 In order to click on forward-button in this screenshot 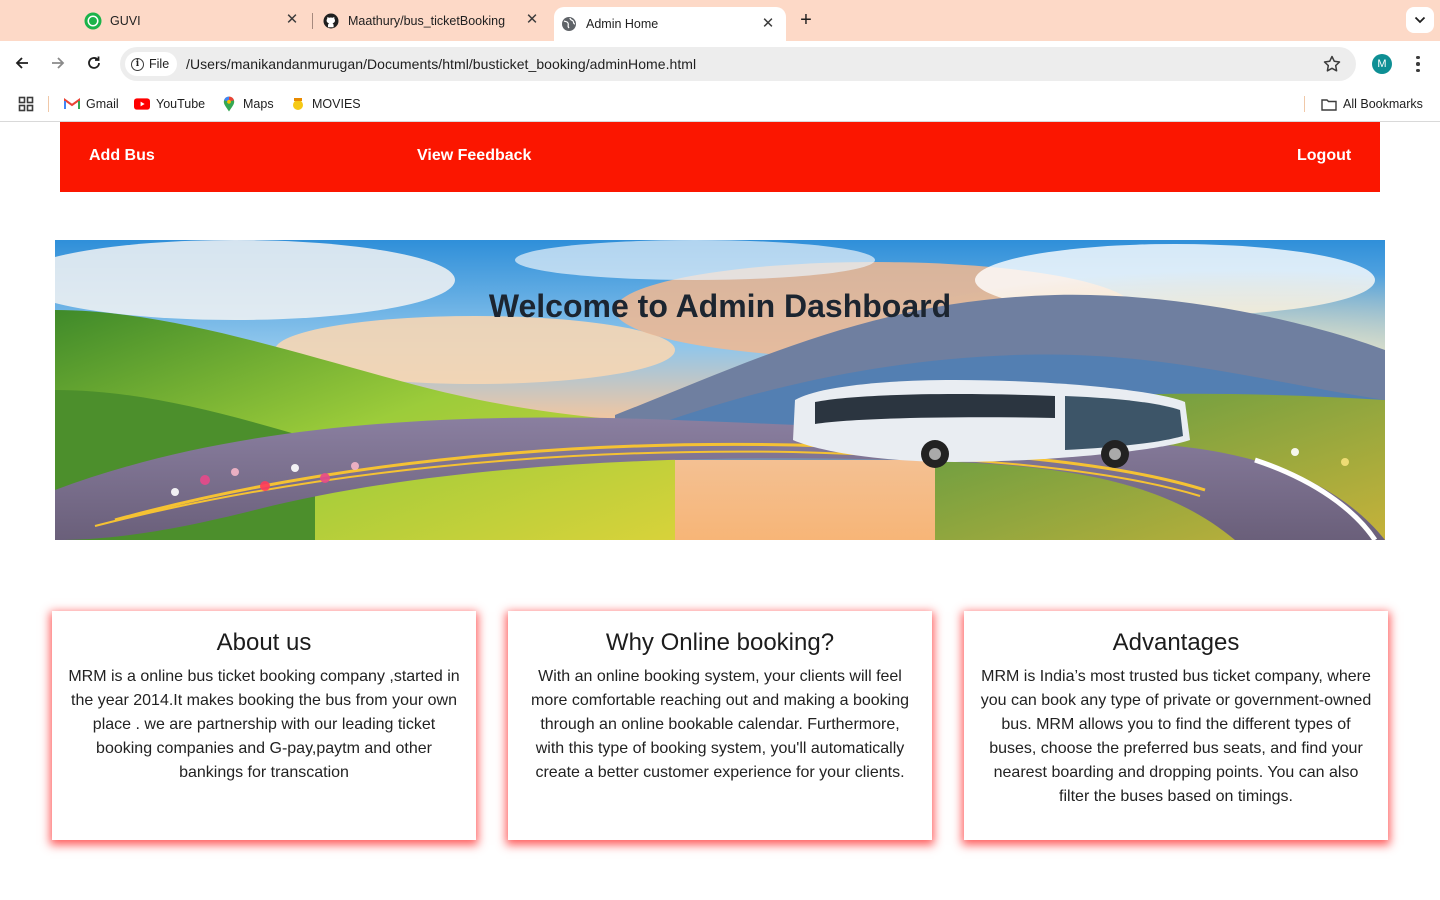, I will do `click(58, 63)`.